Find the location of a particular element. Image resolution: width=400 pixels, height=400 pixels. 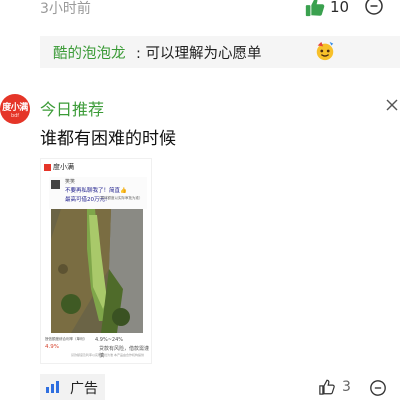

ad-image-disclaimer: 贷款额度及利率以实际审批为准 本产品由合作机构提供 is located at coordinates (107, 355).